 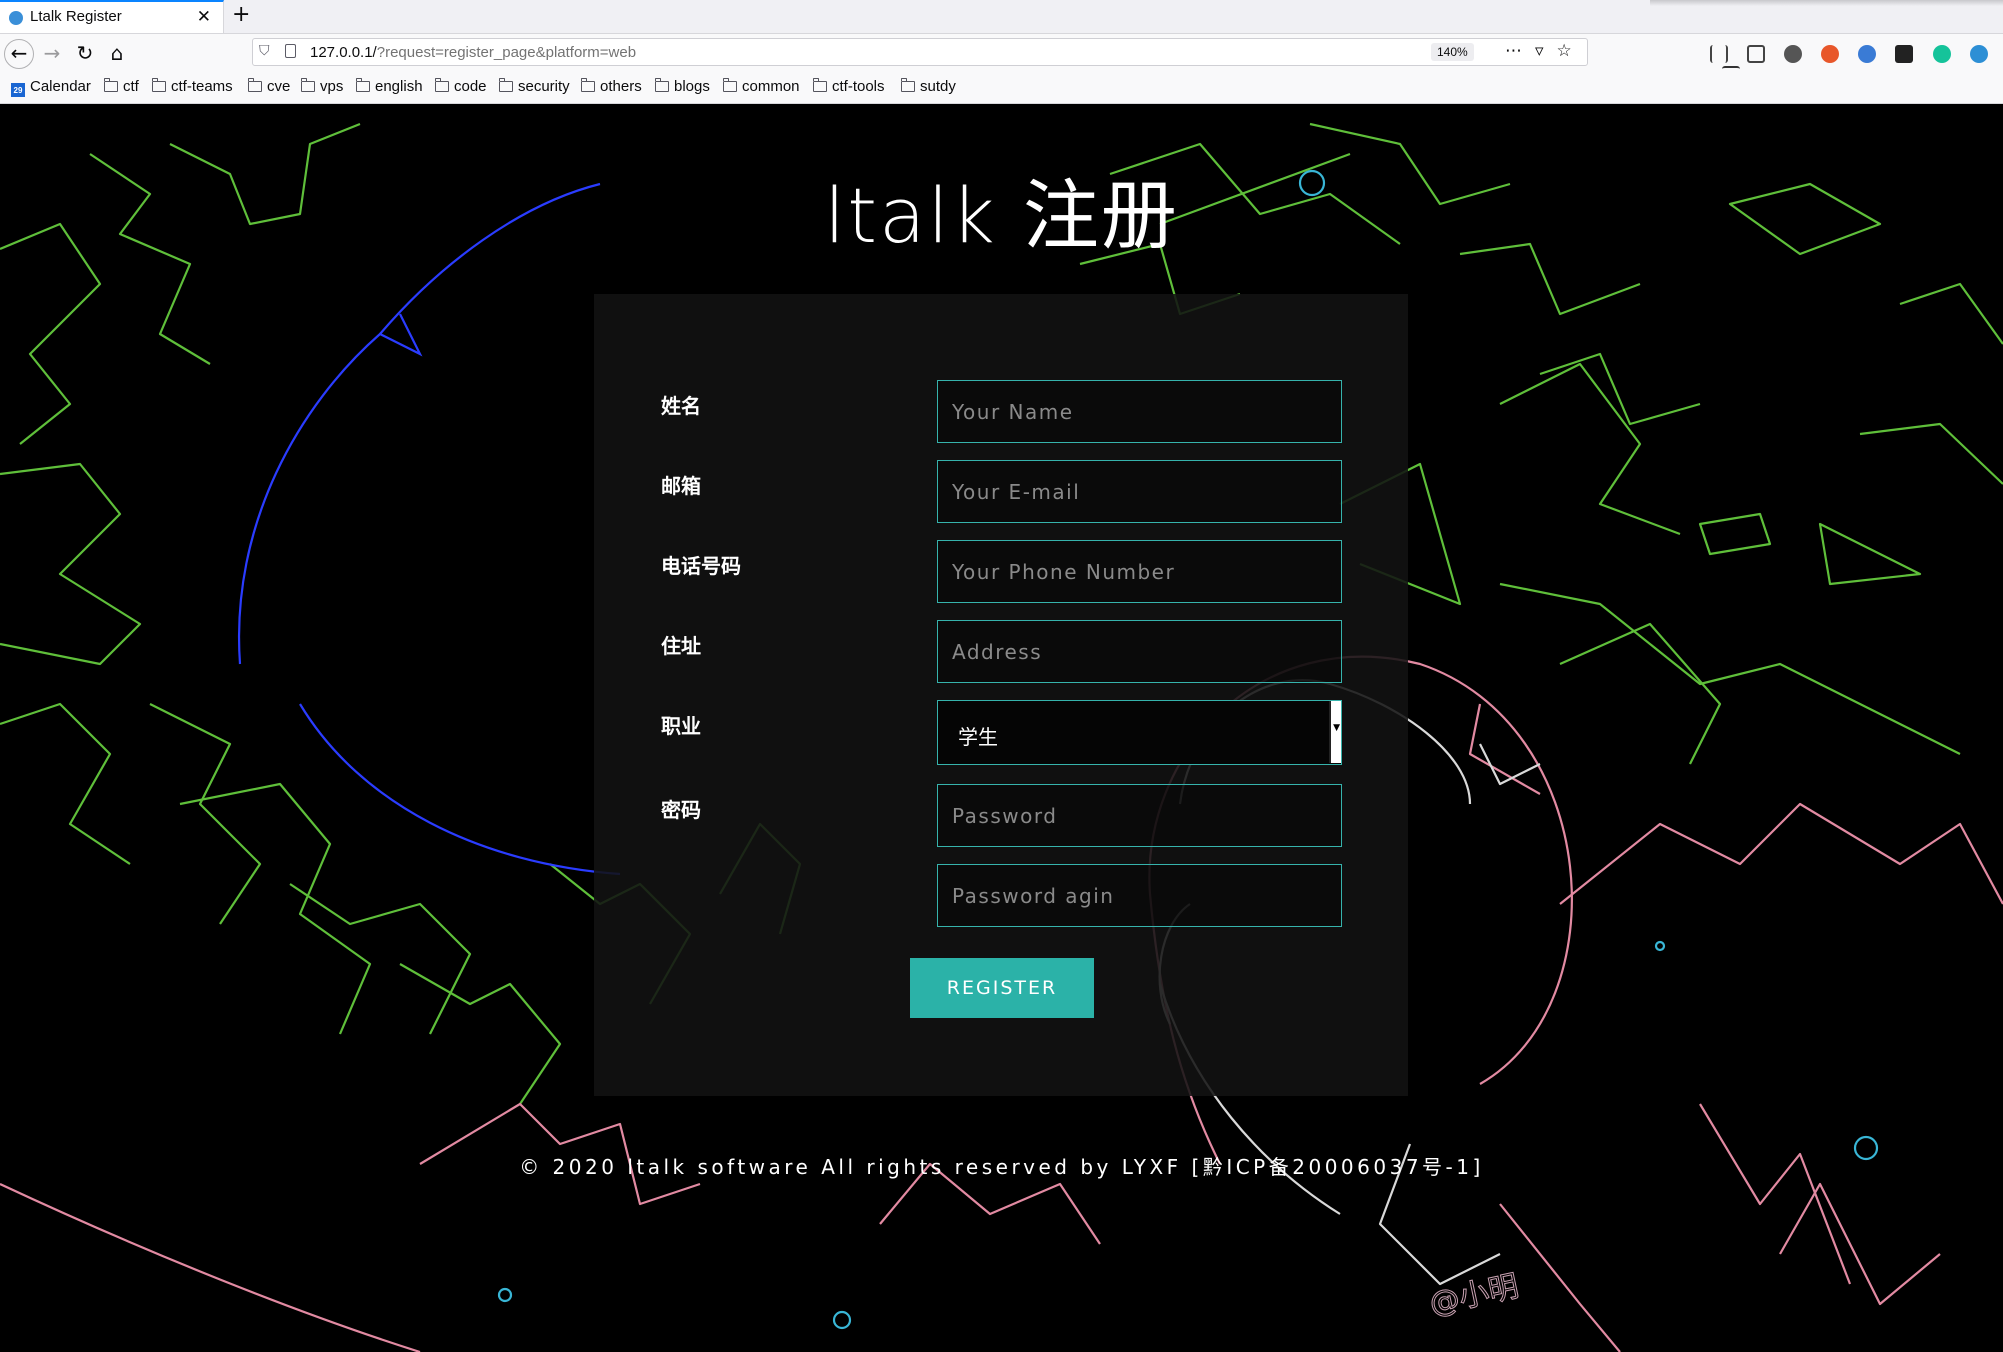 I want to click on page-title: ltalk 注册, so click(x=1001, y=215).